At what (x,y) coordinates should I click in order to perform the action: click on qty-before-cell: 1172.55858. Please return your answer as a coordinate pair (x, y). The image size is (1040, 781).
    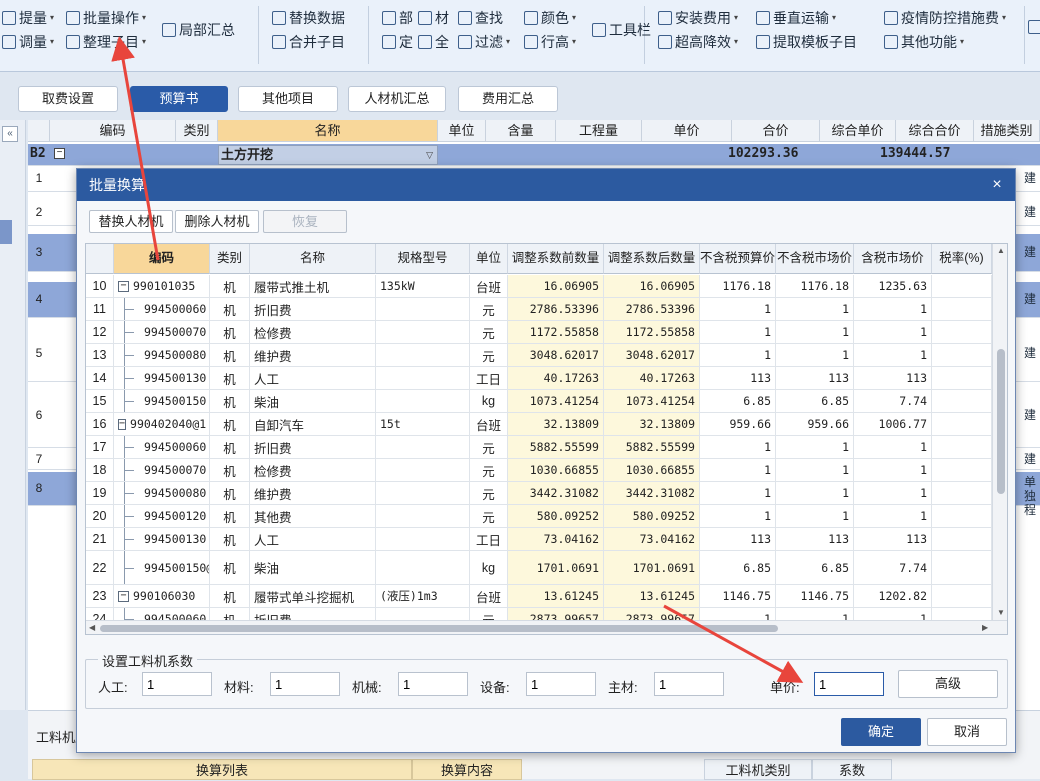
    Looking at the image, I should click on (556, 332).